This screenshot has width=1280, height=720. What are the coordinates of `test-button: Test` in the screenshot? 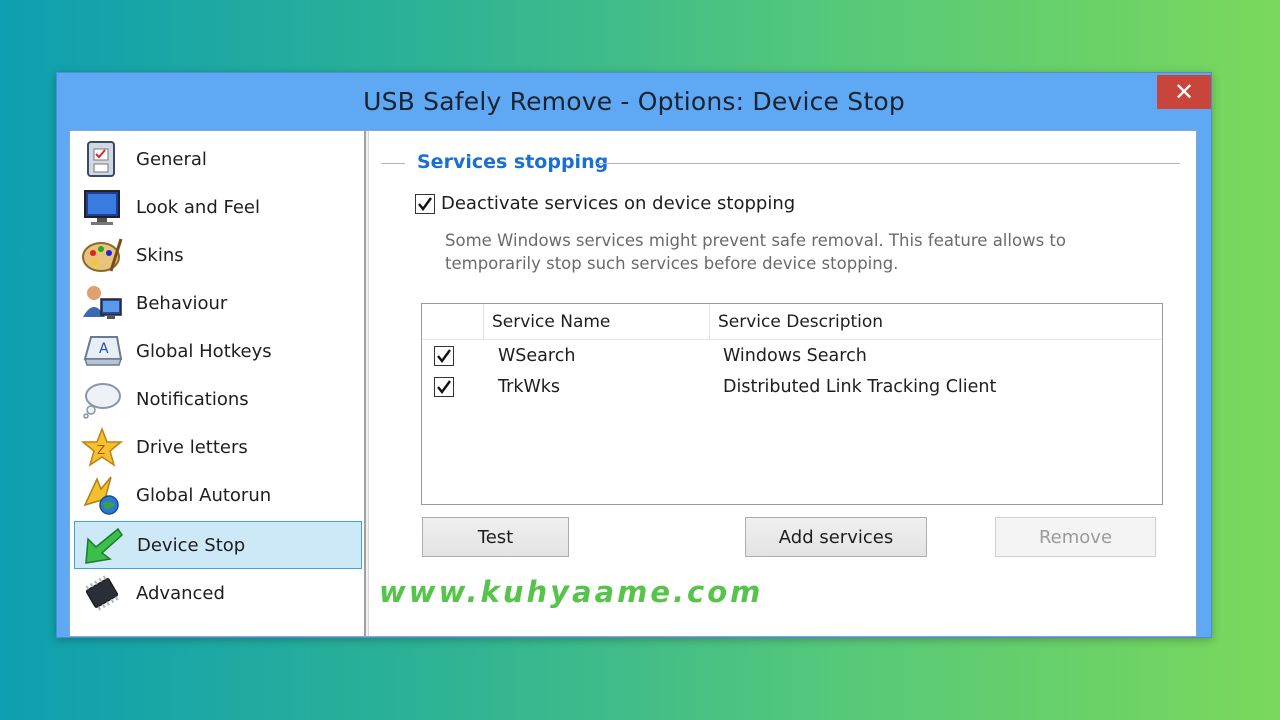 It's located at (495, 537).